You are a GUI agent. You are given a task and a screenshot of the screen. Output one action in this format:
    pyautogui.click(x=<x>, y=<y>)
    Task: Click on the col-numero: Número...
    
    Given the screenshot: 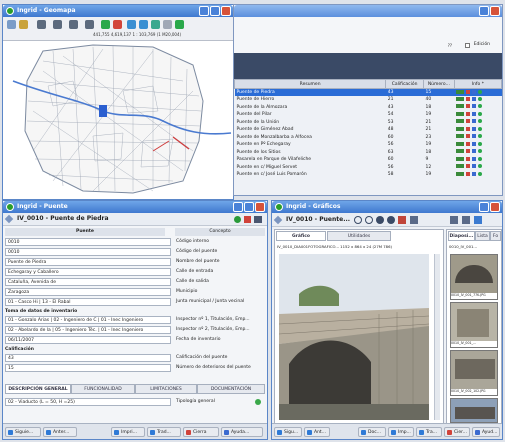 What is the action you would take?
    pyautogui.click(x=439, y=84)
    